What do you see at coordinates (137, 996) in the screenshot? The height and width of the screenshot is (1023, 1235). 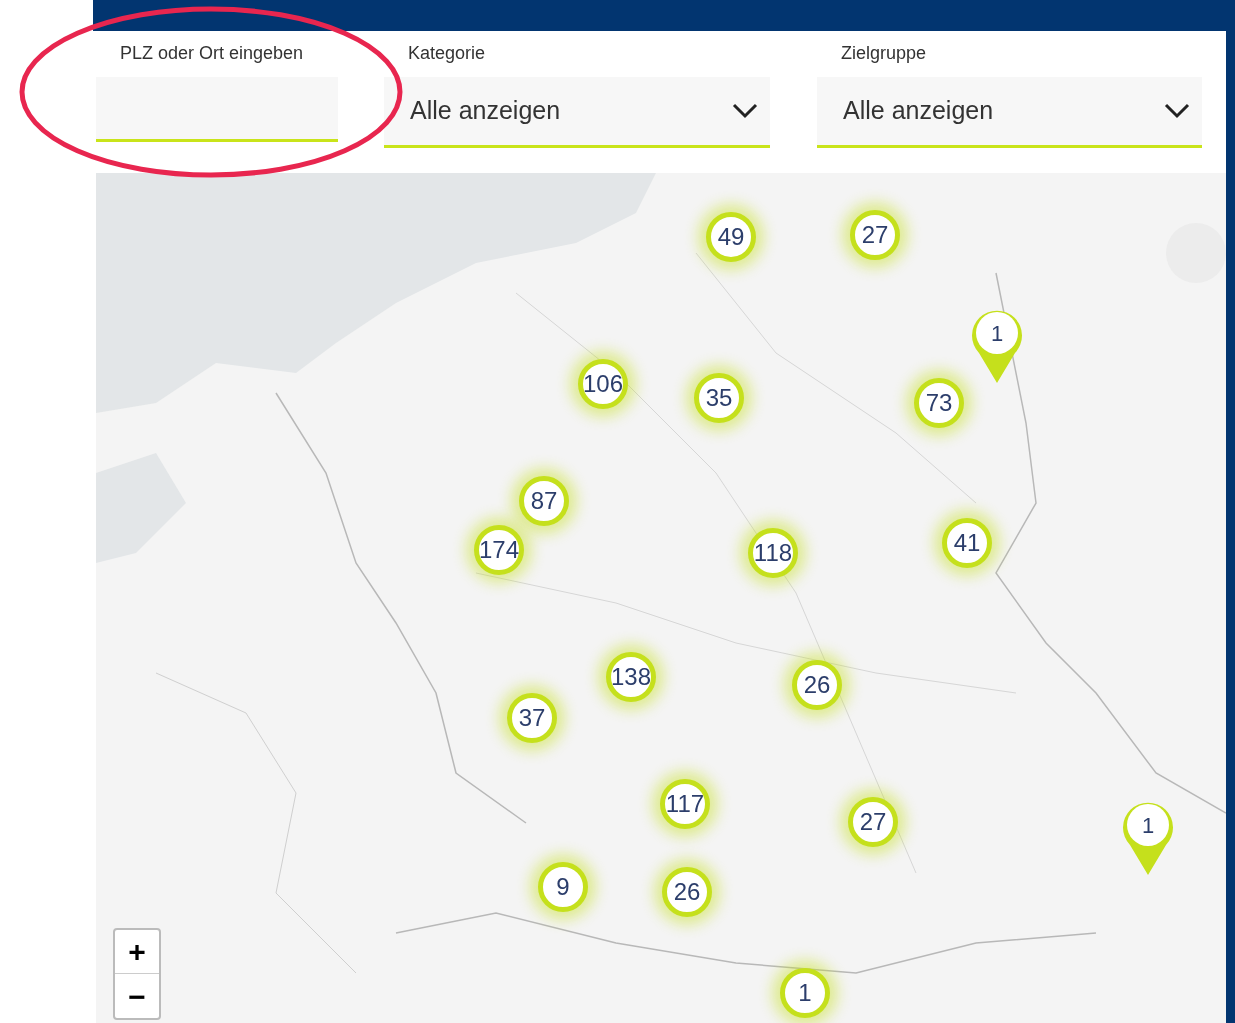 I see `zoom-out-button: −` at bounding box center [137, 996].